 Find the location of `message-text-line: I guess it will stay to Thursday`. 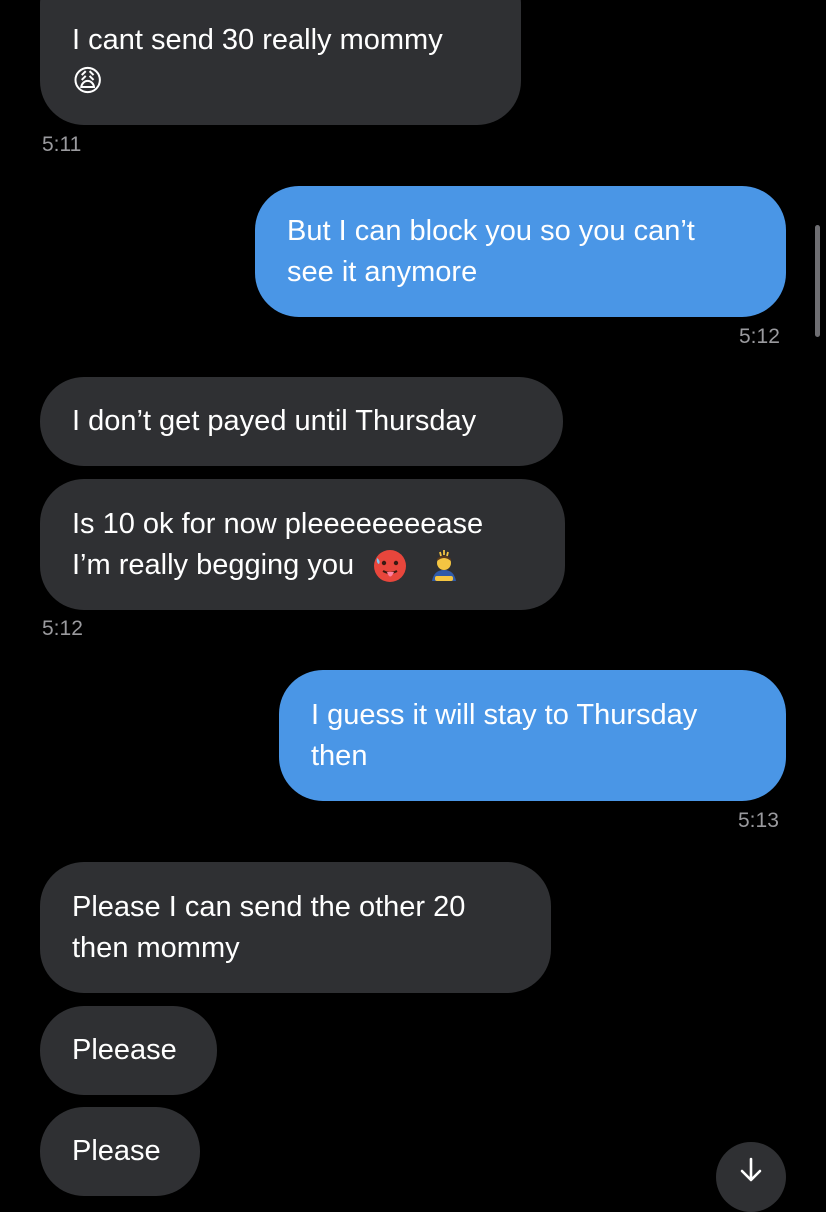

message-text-line: I guess it will stay to Thursday is located at coordinates (504, 714).